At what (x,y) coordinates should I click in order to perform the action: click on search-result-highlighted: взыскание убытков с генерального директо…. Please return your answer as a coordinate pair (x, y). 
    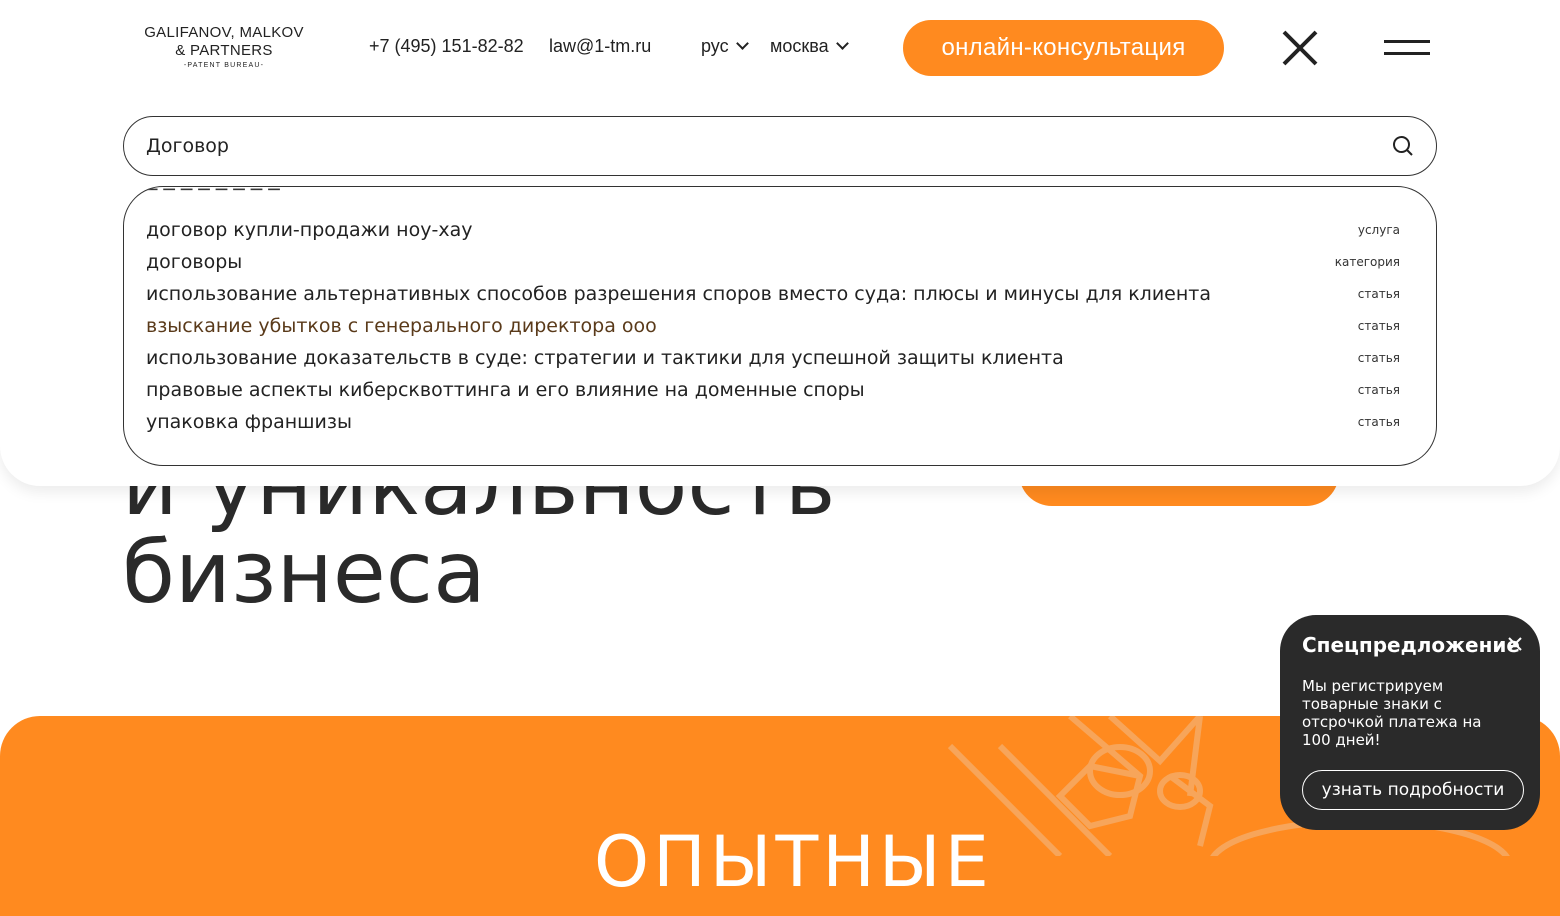
    Looking at the image, I should click on (773, 326).